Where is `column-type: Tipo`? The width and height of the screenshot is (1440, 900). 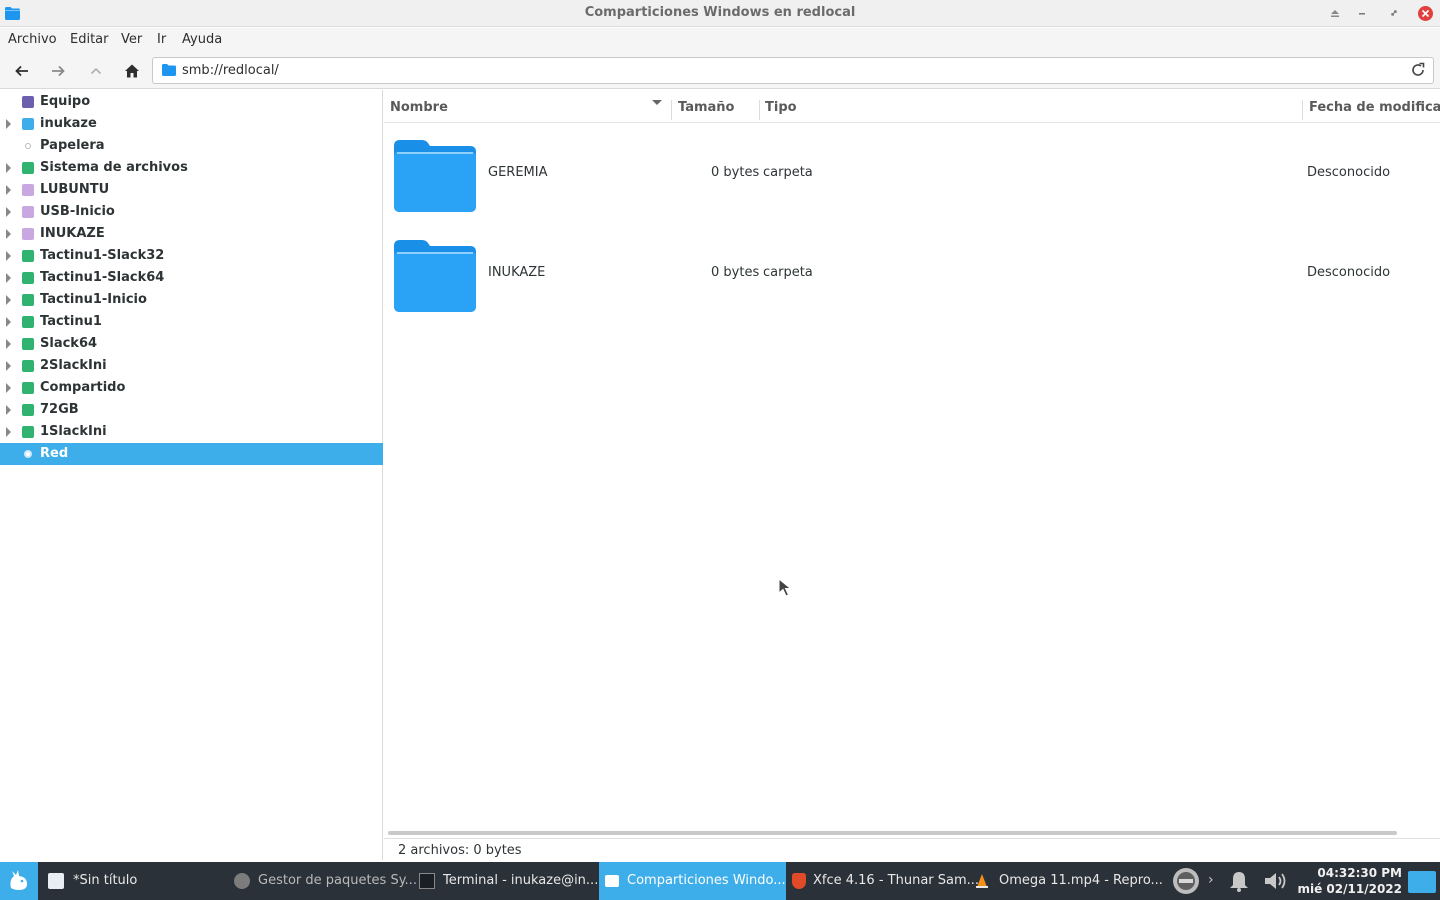
column-type: Tipo is located at coordinates (781, 107).